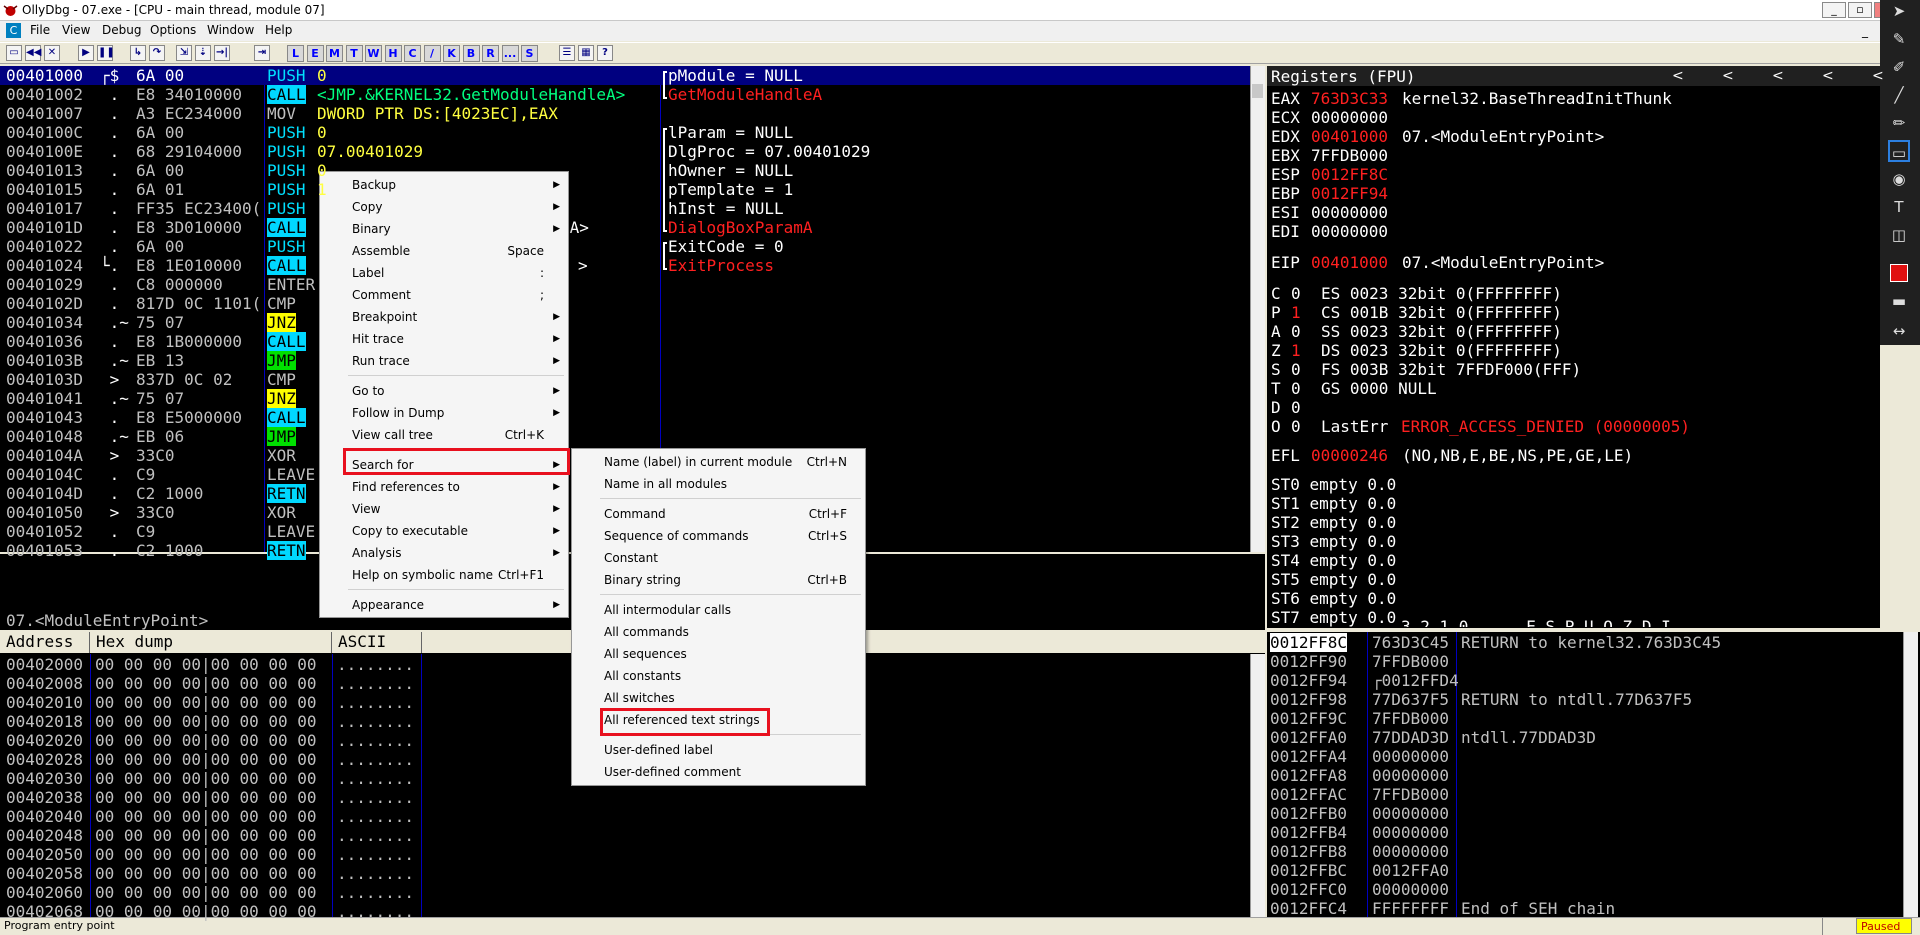 The width and height of the screenshot is (1920, 935). I want to click on toolbar-letter-button: B, so click(471, 53).